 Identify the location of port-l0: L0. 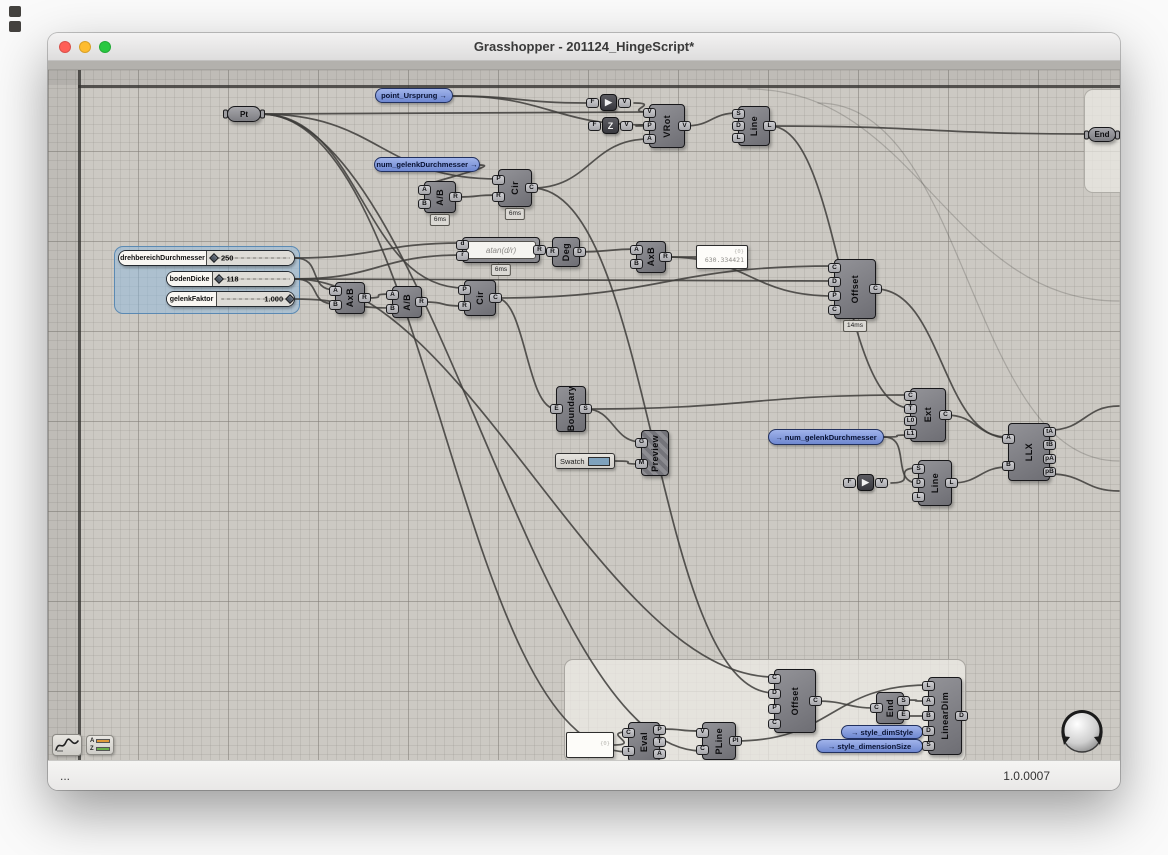
(910, 421).